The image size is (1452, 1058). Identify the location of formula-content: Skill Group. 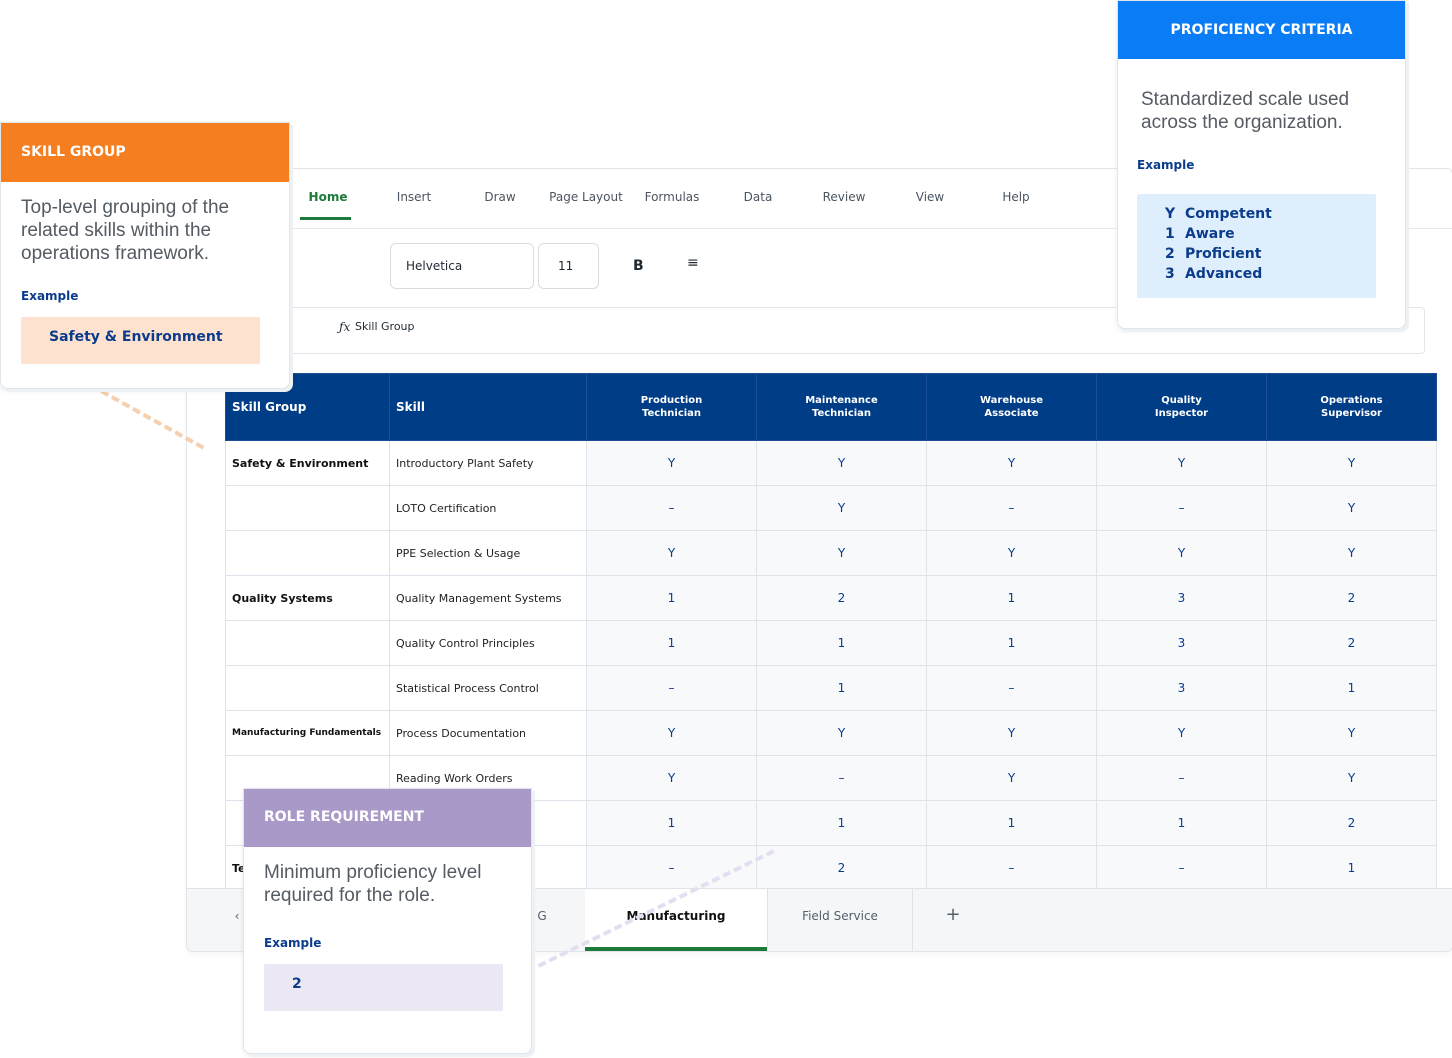
(385, 326).